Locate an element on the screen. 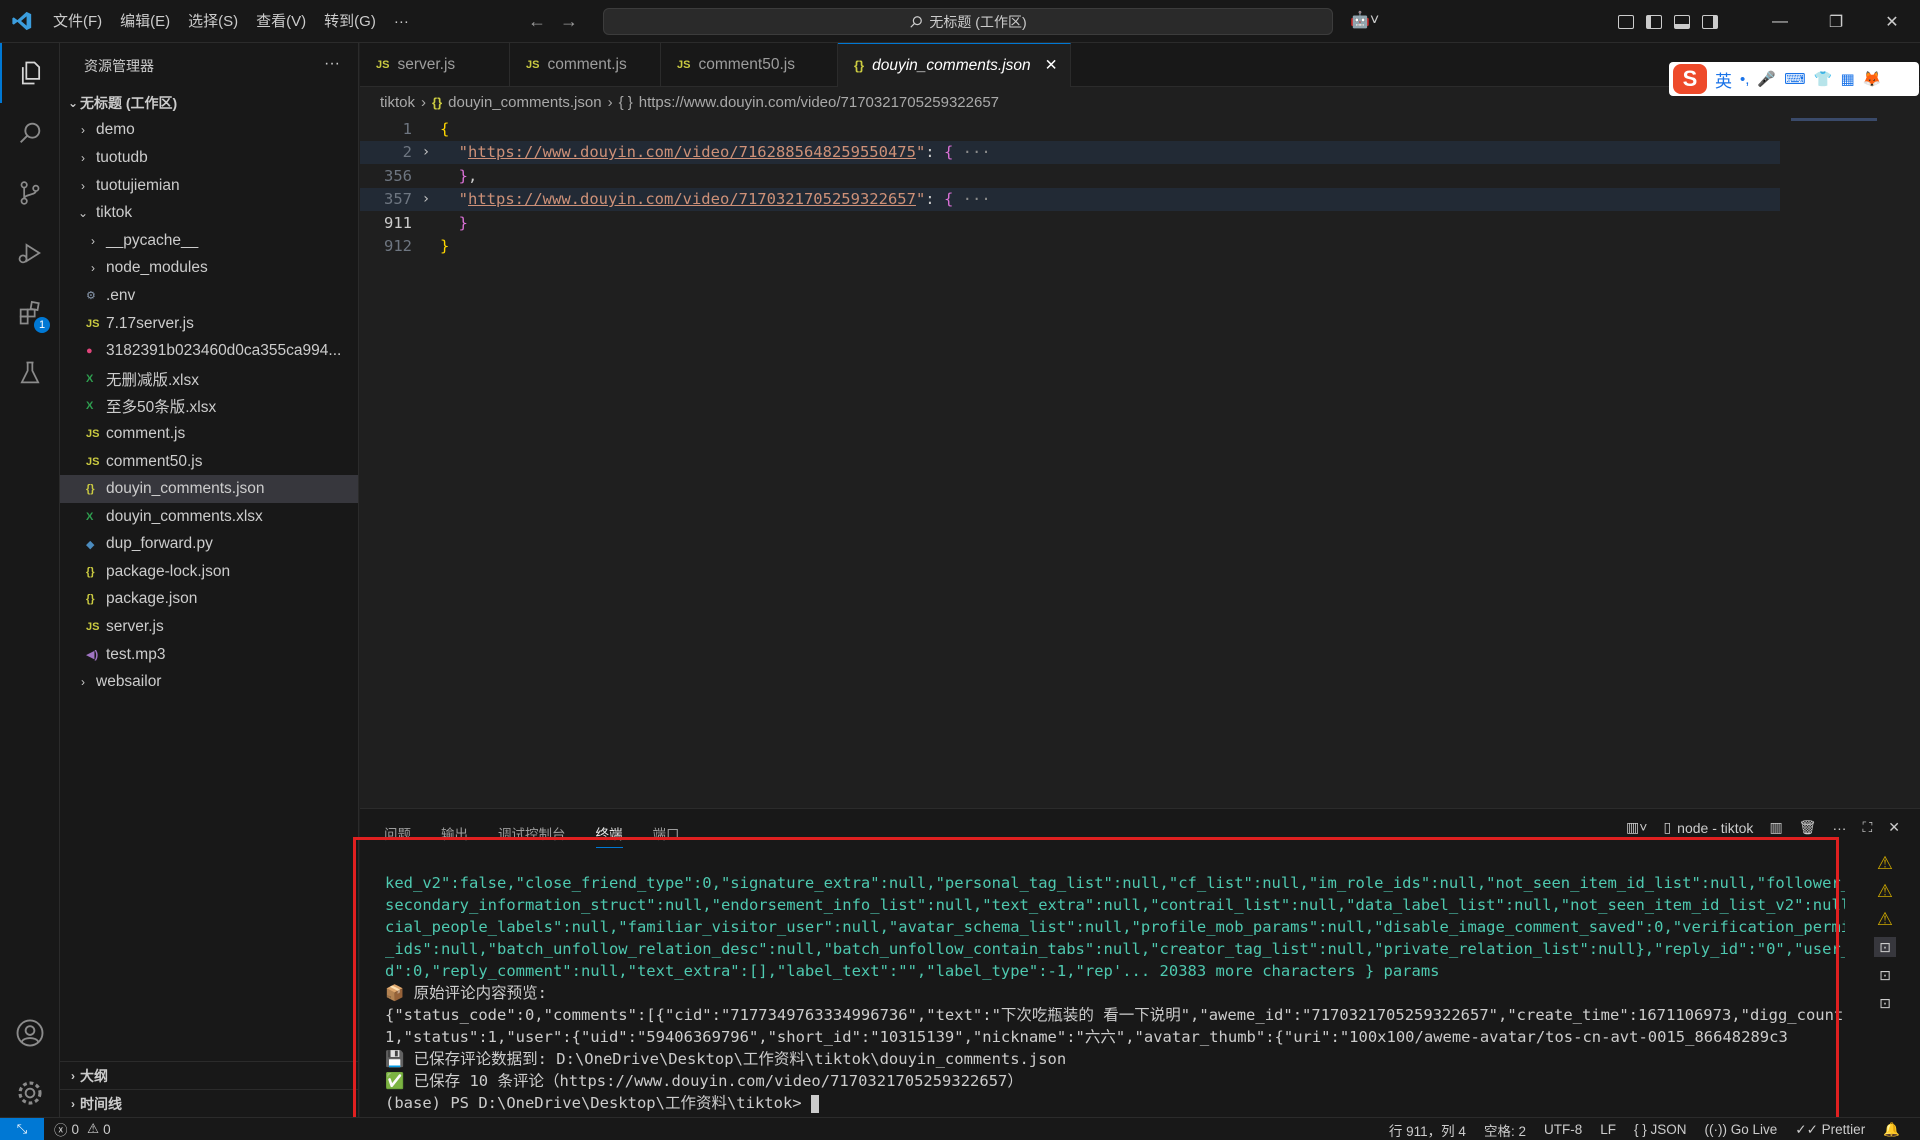 This screenshot has height=1140, width=1920. customize-layout-icon is located at coordinates (1626, 21).